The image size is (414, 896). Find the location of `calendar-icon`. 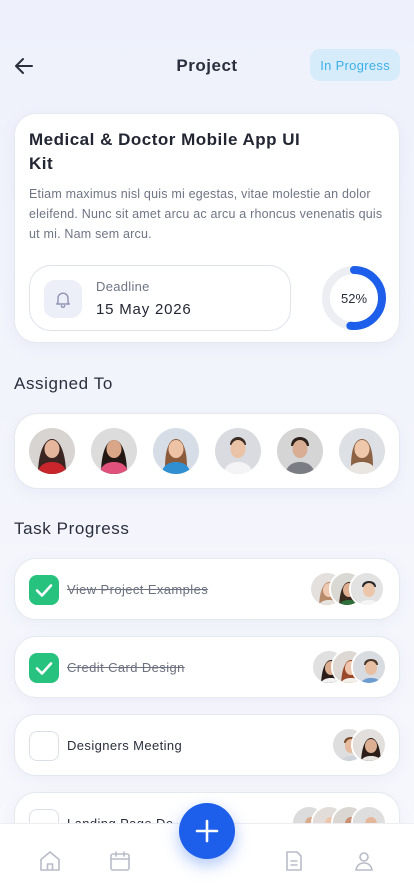

calendar-icon is located at coordinates (120, 861).